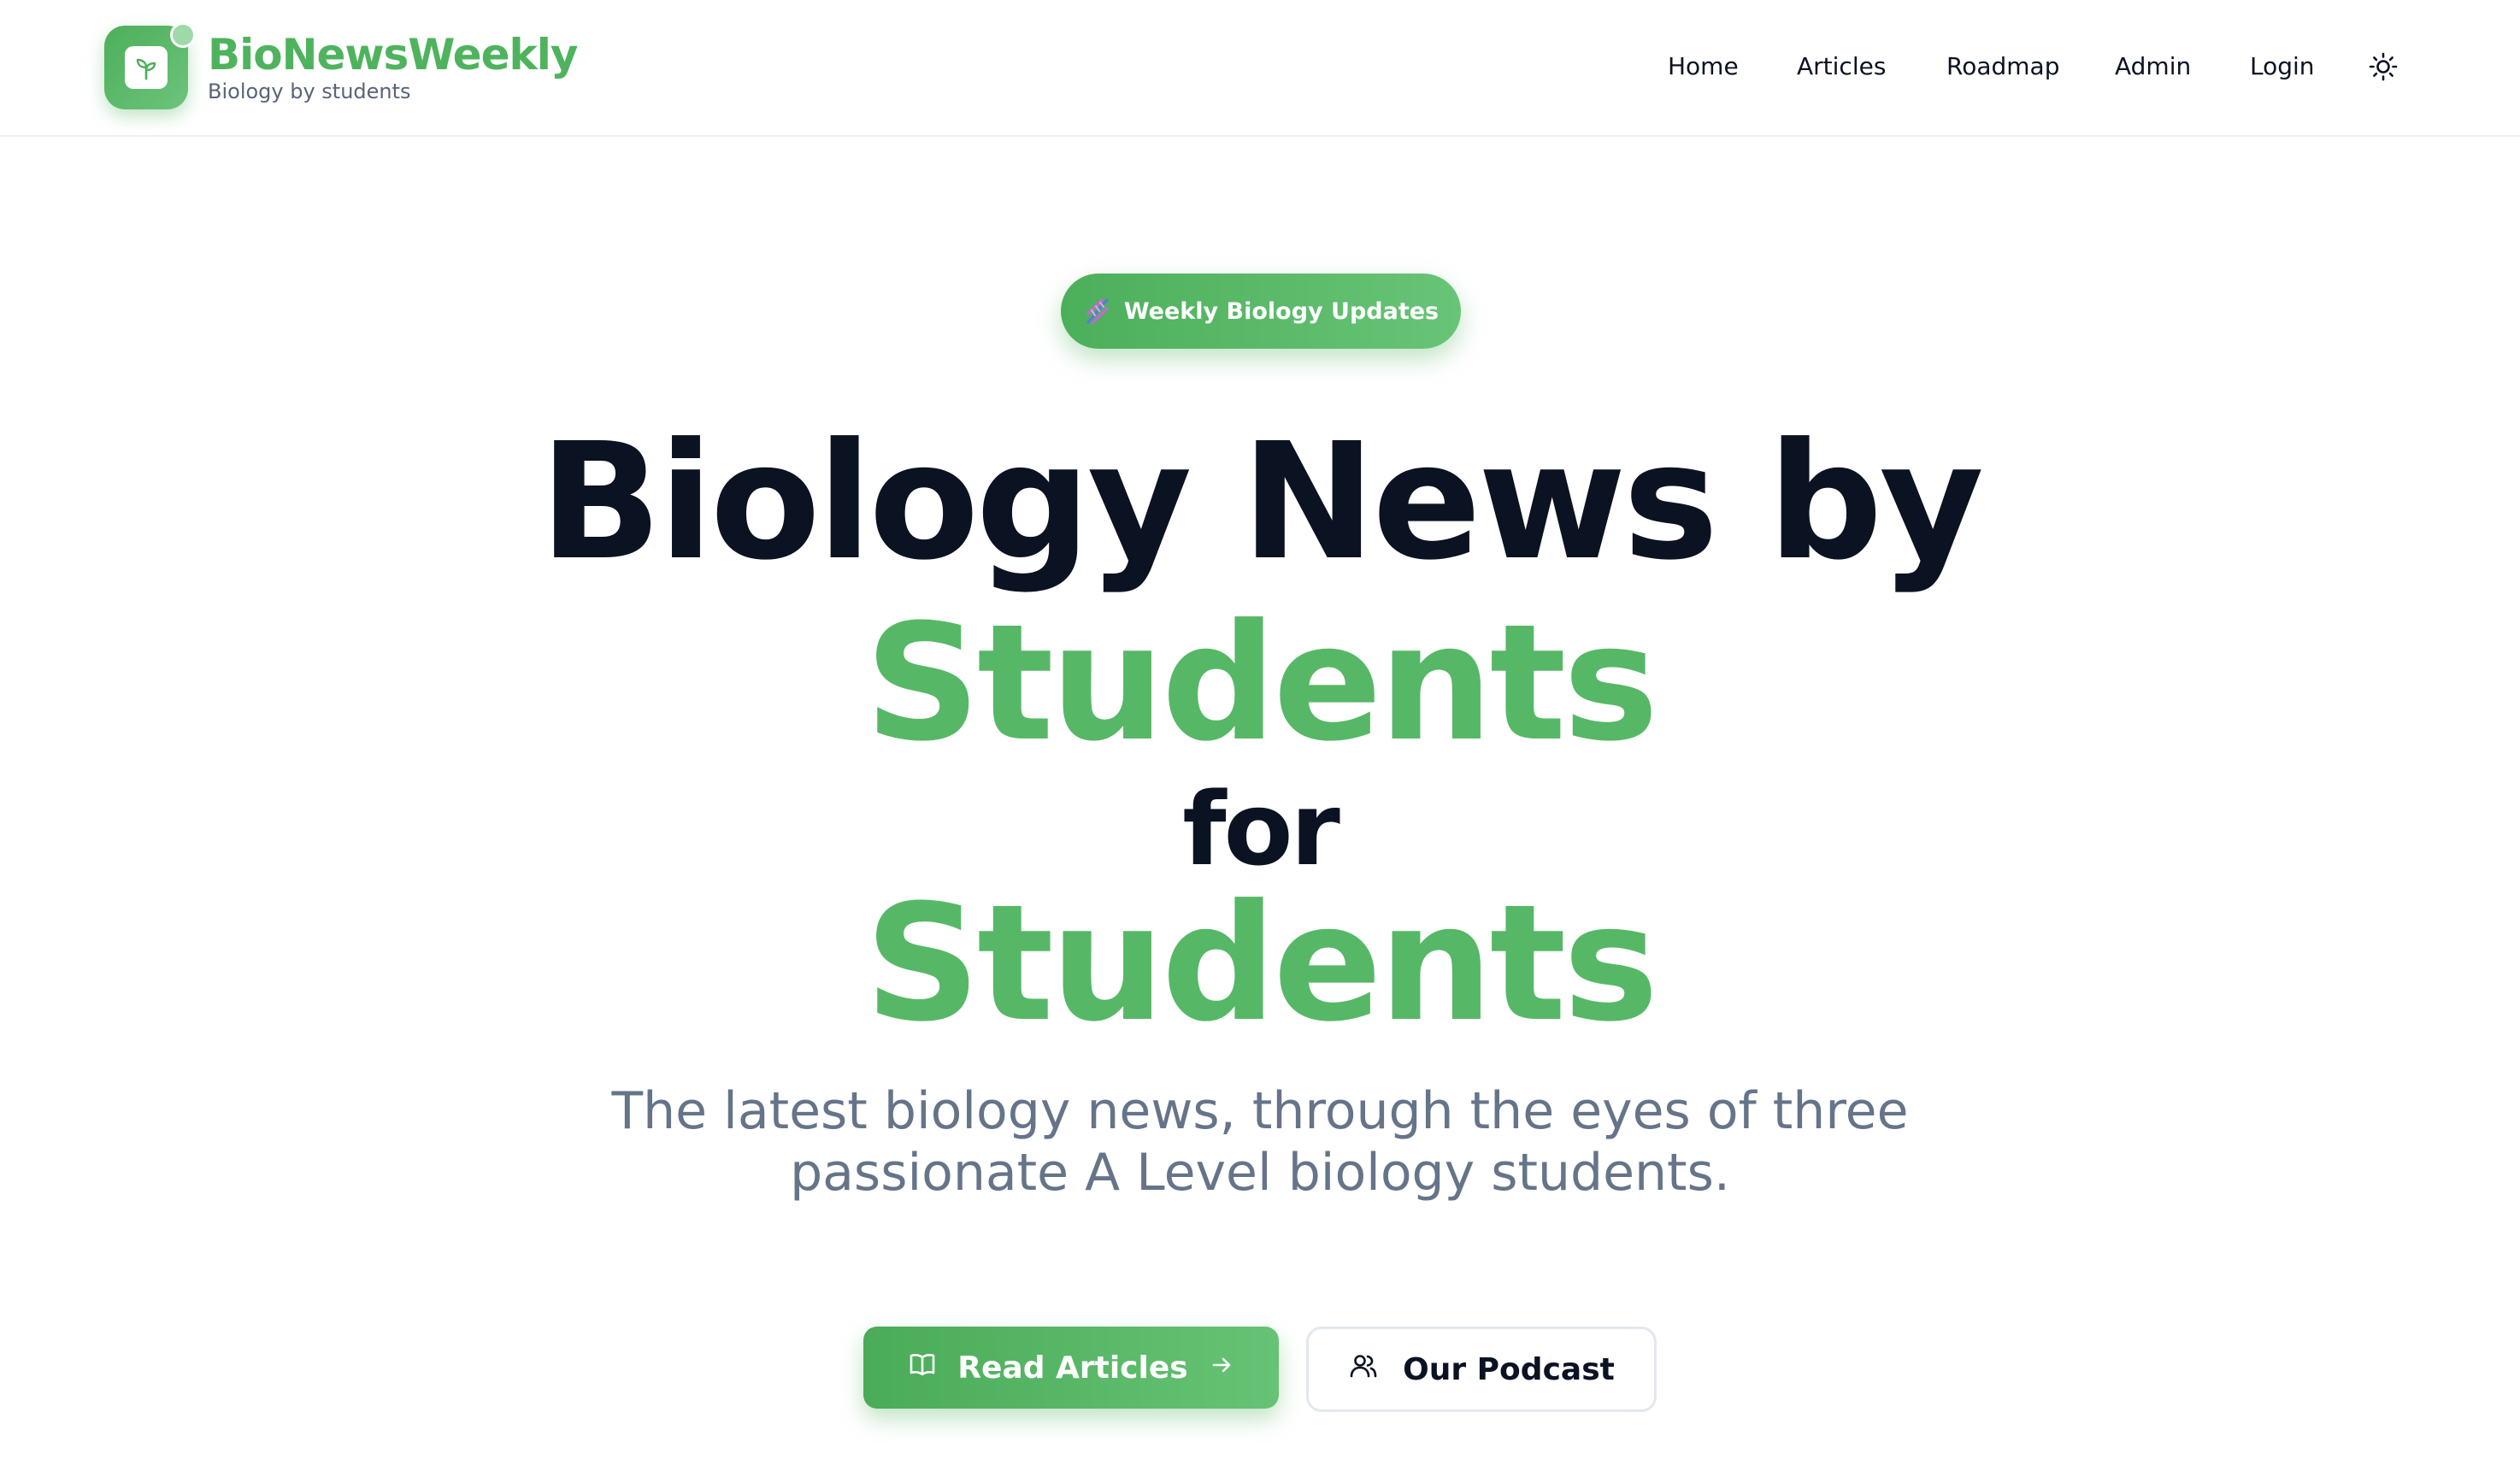  I want to click on brand-name: BioNewsWeekly, so click(393, 54).